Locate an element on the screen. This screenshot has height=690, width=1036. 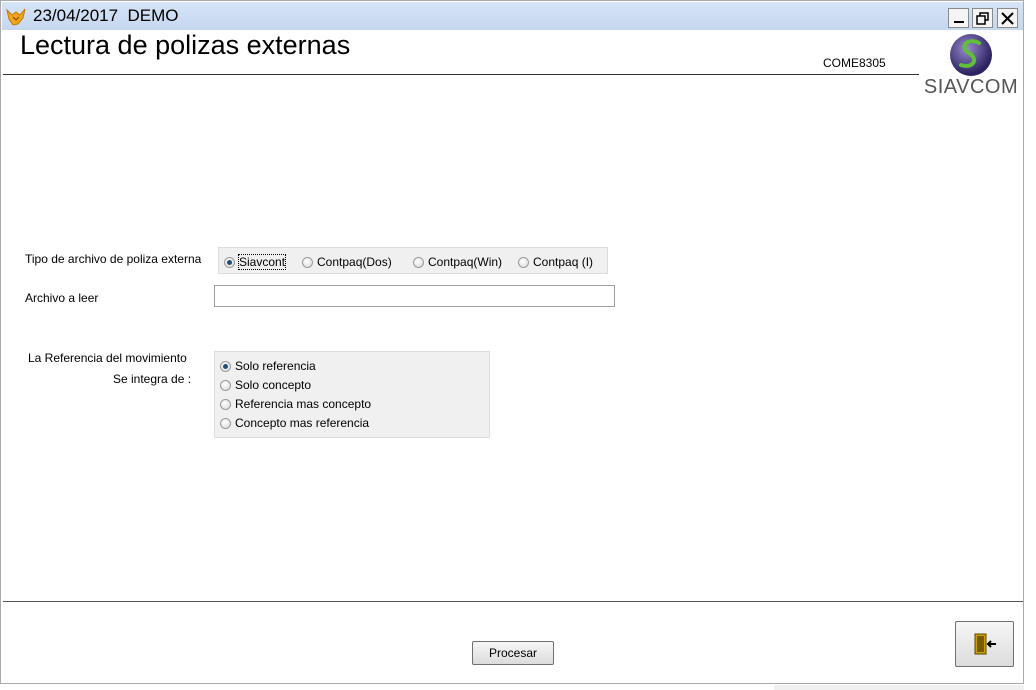
fox-icon is located at coordinates (16, 17).